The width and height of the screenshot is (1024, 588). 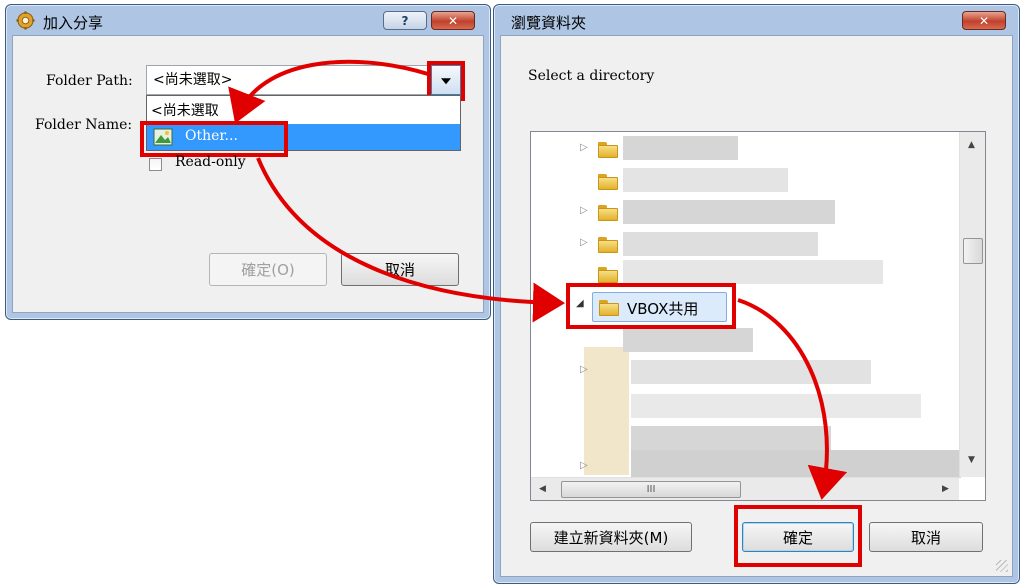 I want to click on scroll-left-icon: ◀, so click(x=542, y=489).